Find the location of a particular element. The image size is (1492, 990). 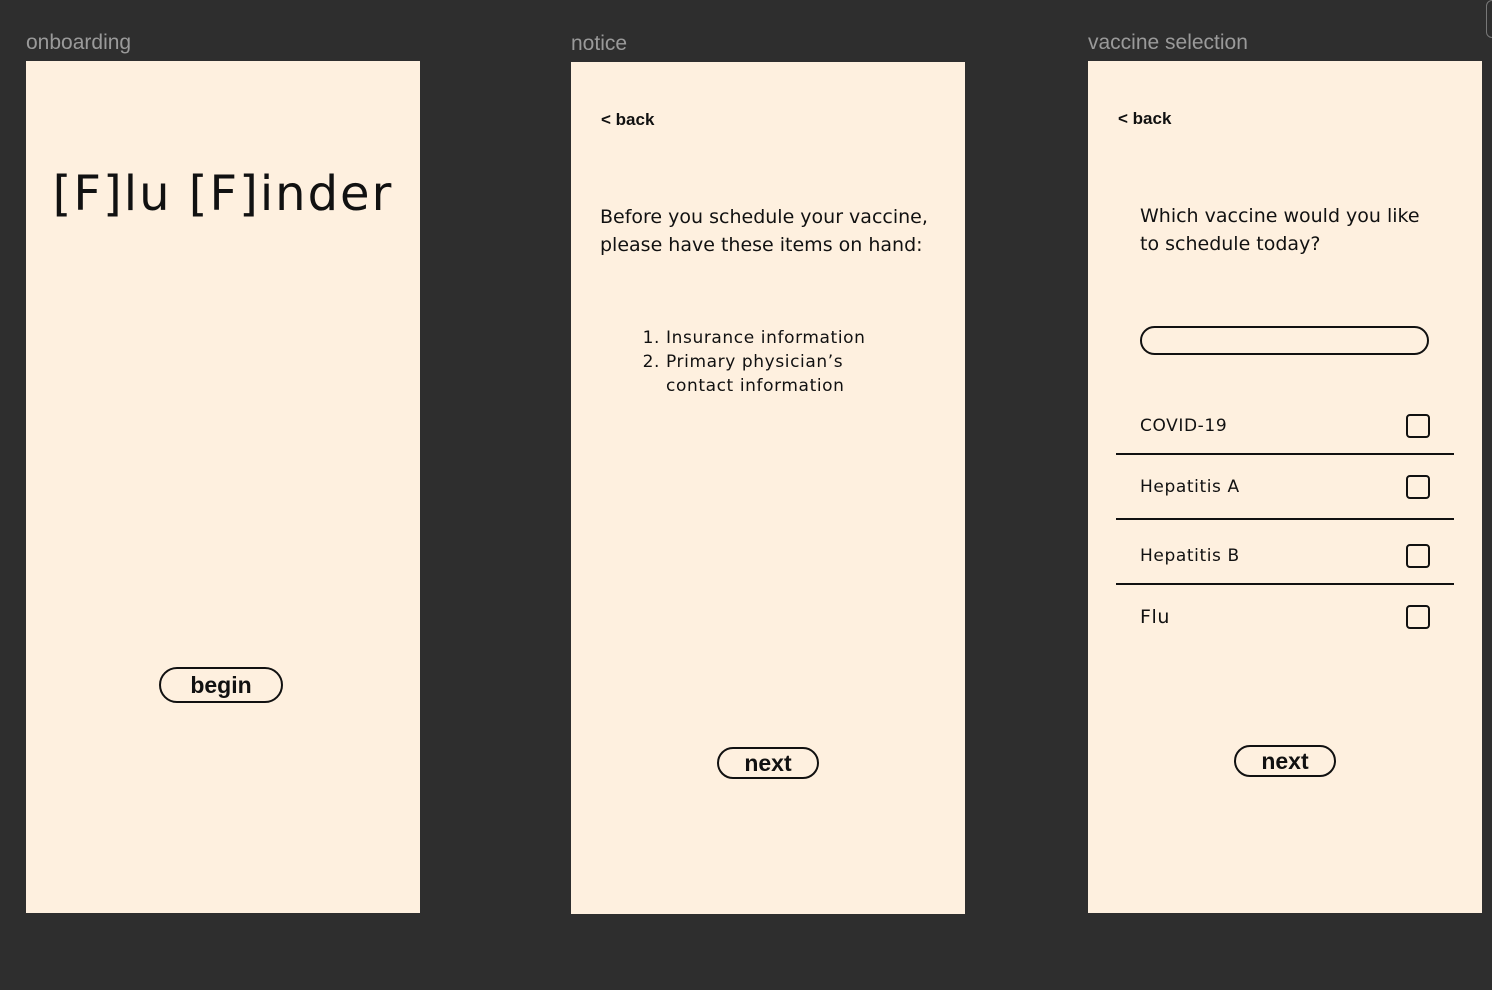

corner-scroll-mark is located at coordinates (1489, 19).